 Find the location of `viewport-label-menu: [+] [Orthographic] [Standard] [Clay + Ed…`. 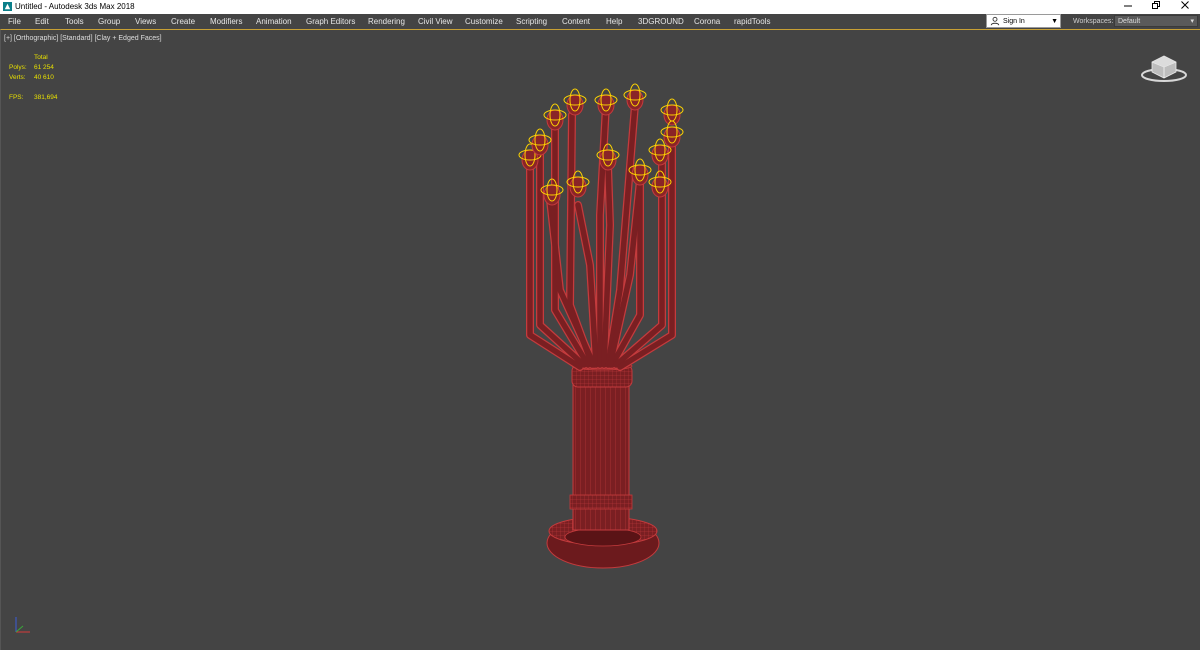

viewport-label-menu: [+] [Orthographic] [Standard] [Clay + Ed… is located at coordinates (83, 38).